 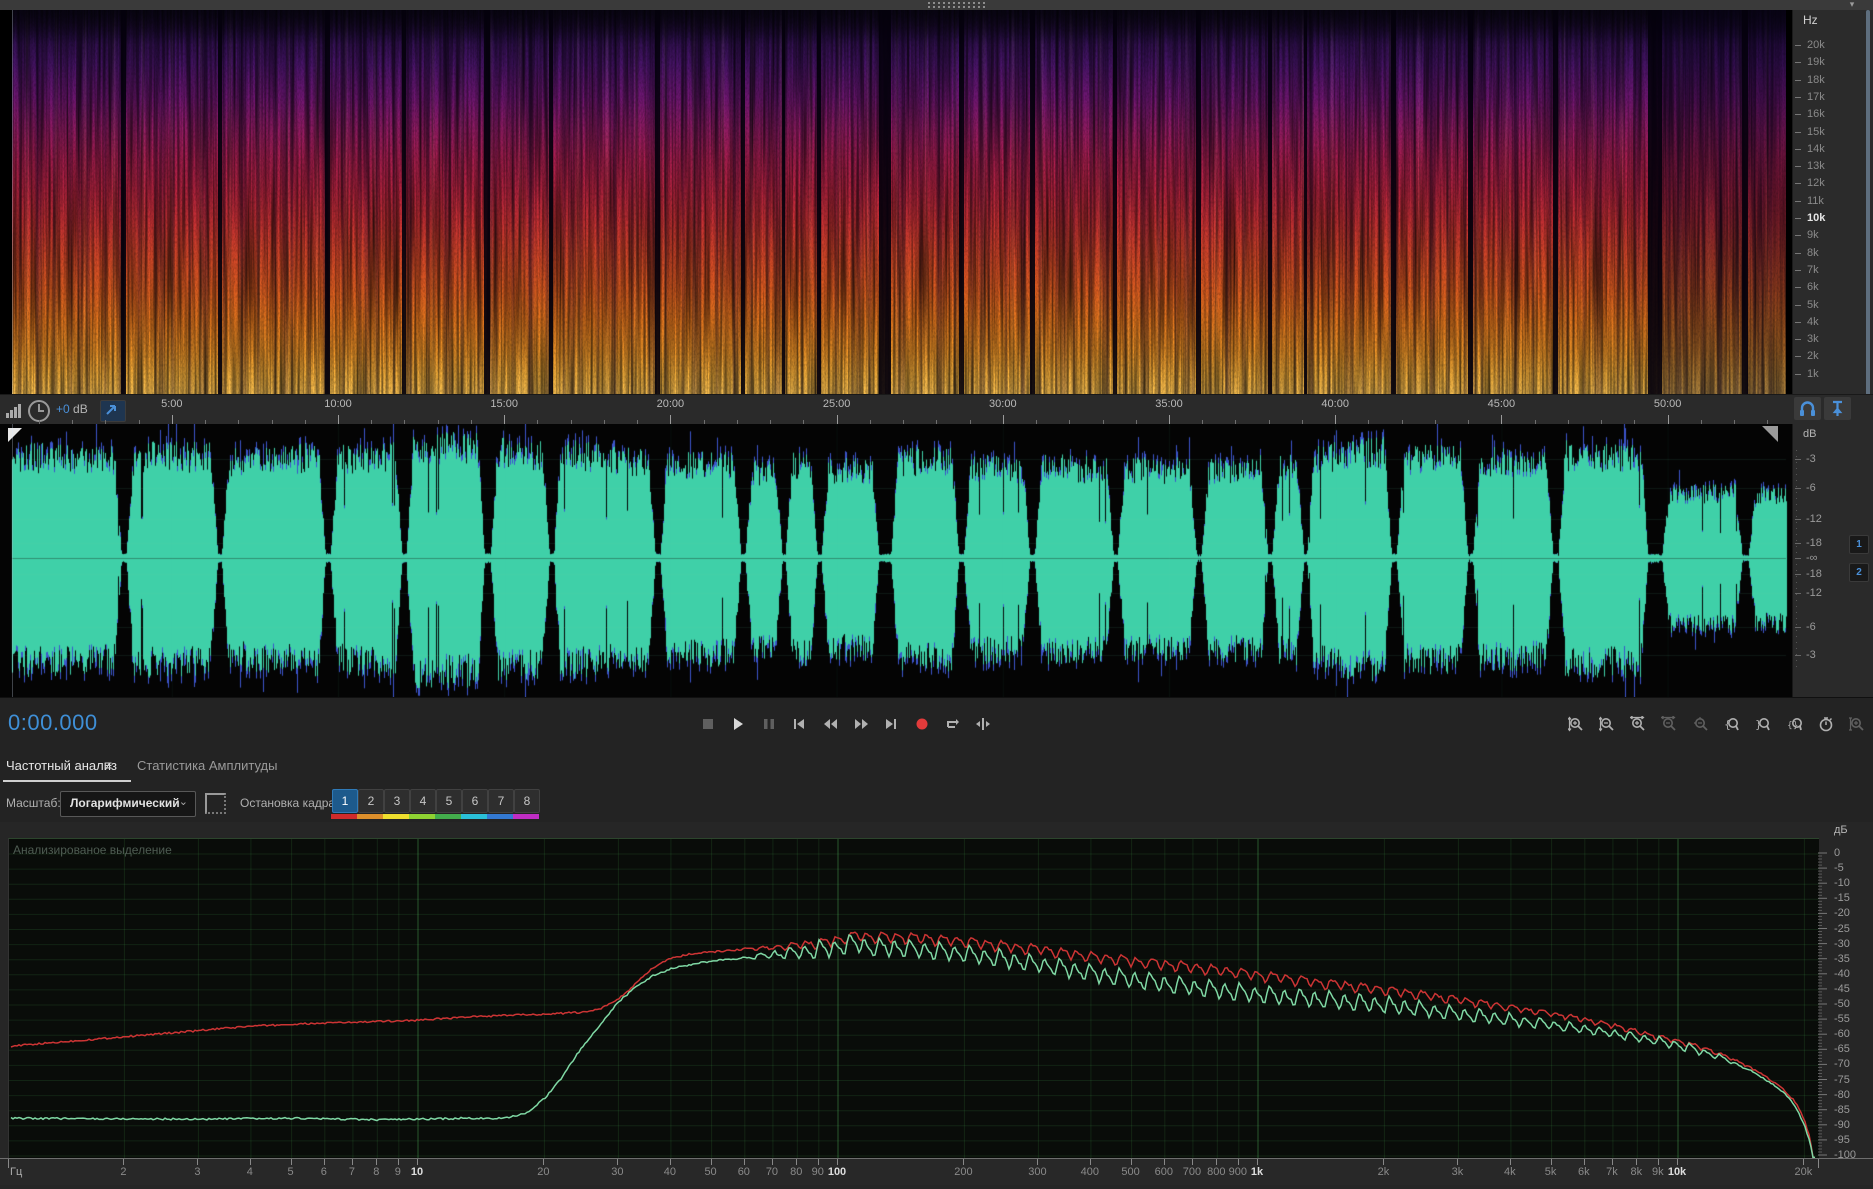 I want to click on panel-corner-handle-right, so click(x=1770, y=434).